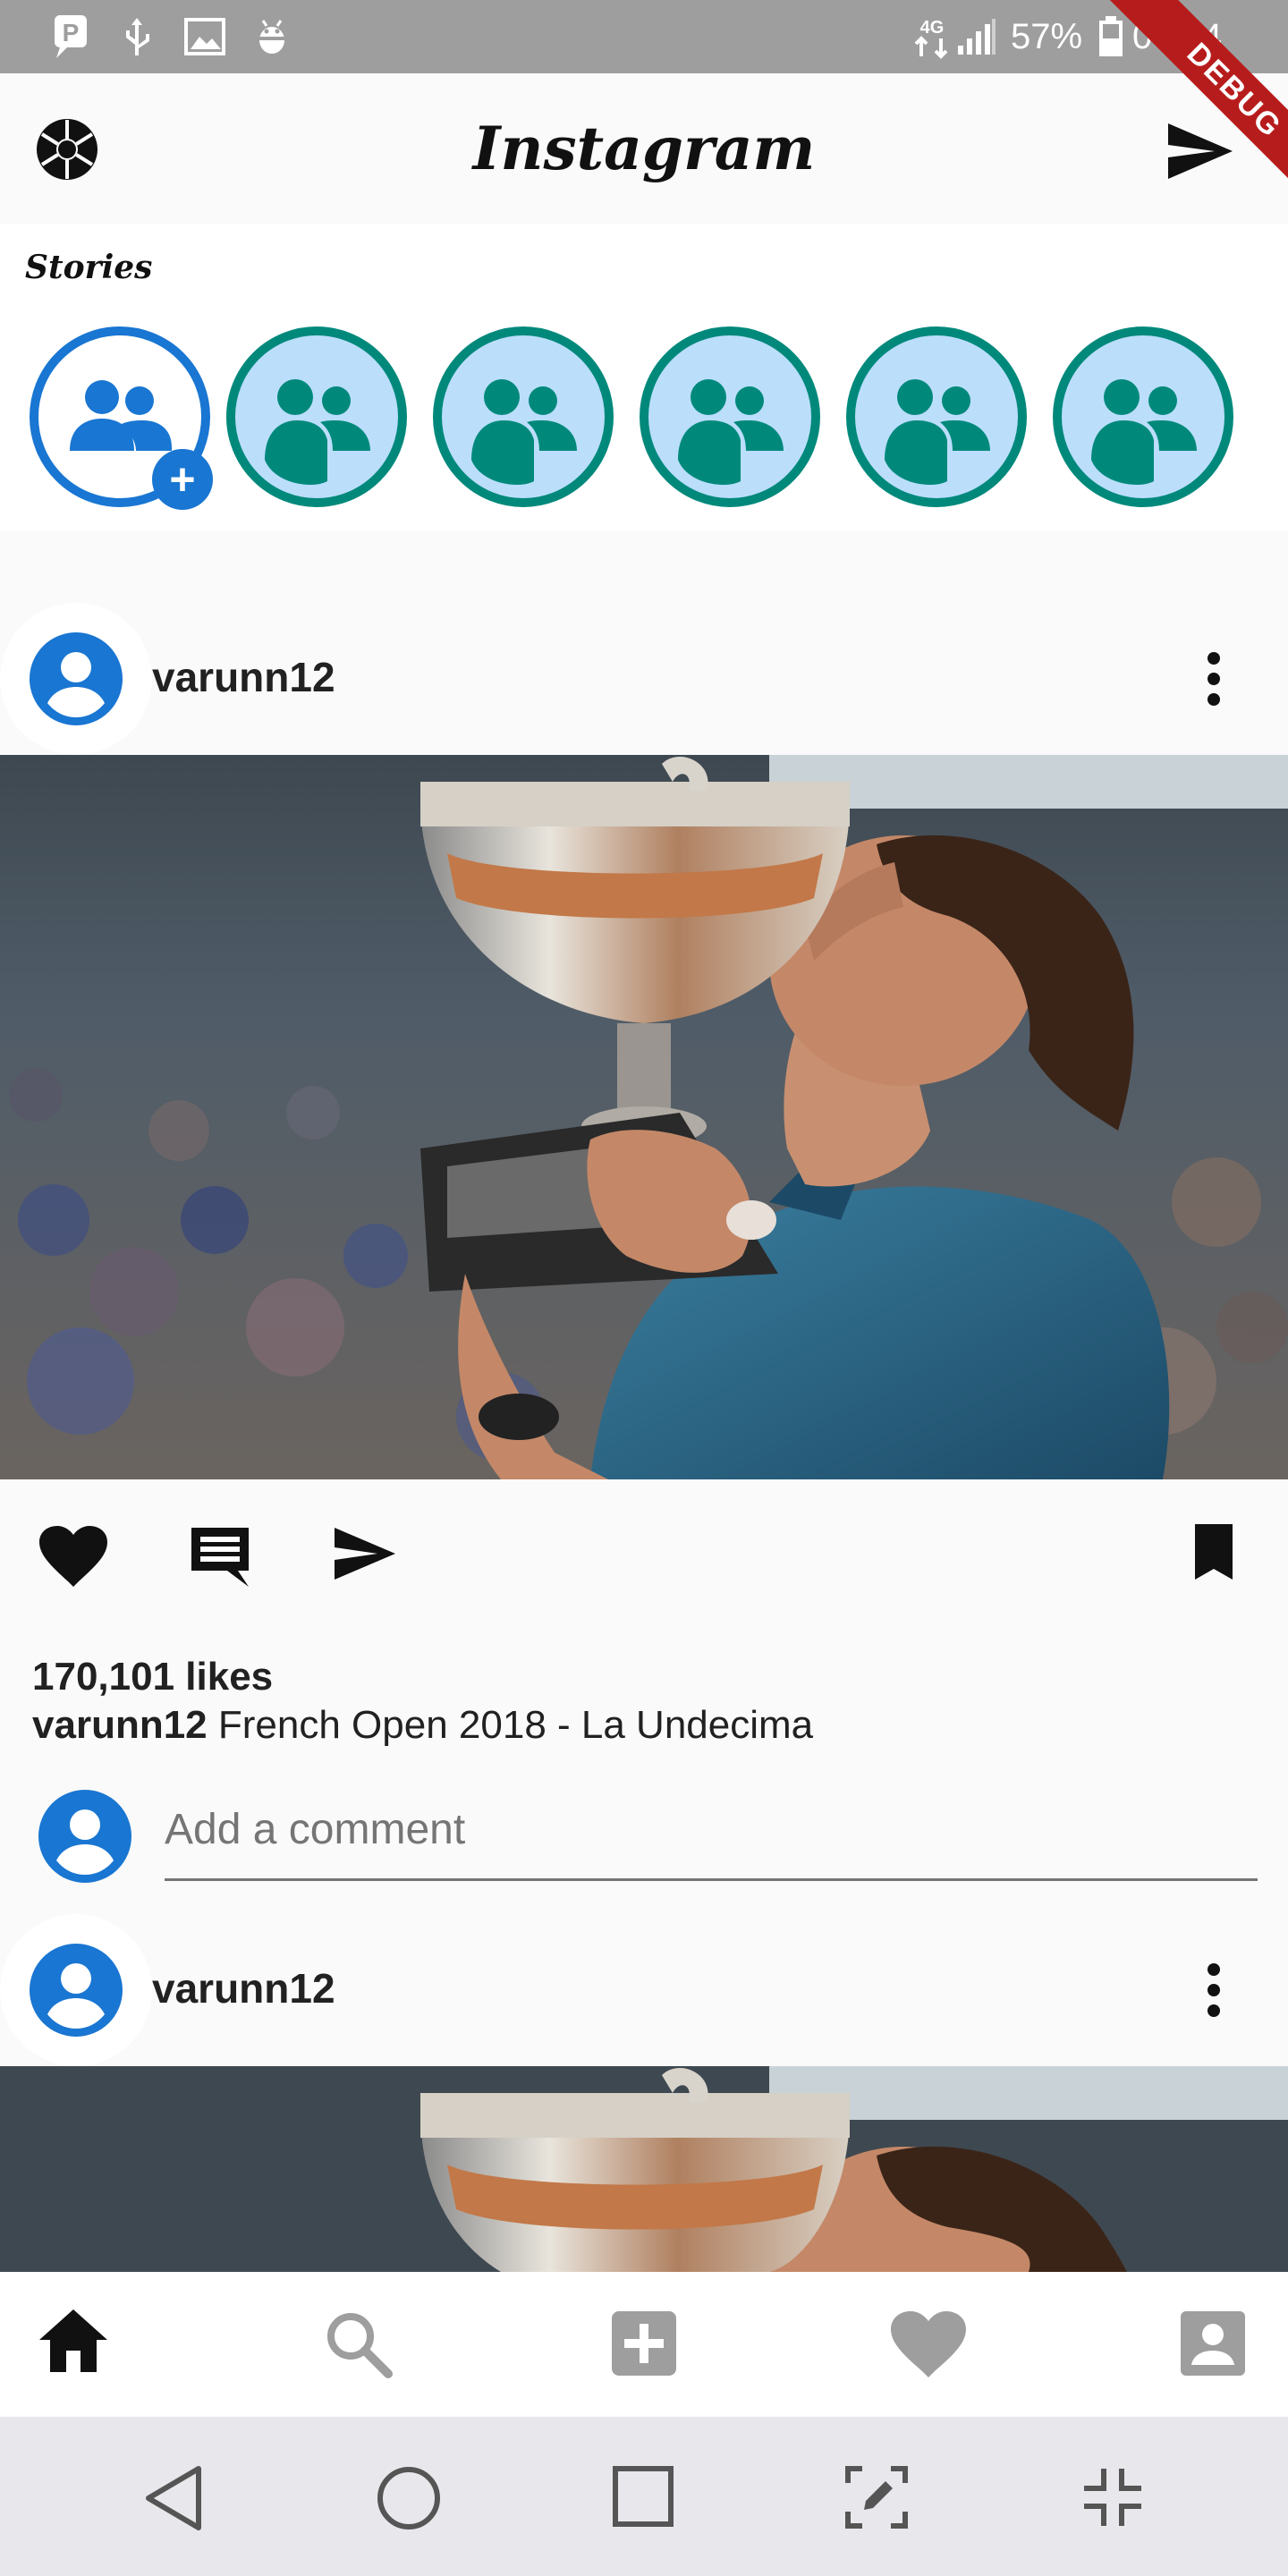 The height and width of the screenshot is (2576, 1288). Describe the element at coordinates (358, 2343) in the screenshot. I see `search-icon` at that location.